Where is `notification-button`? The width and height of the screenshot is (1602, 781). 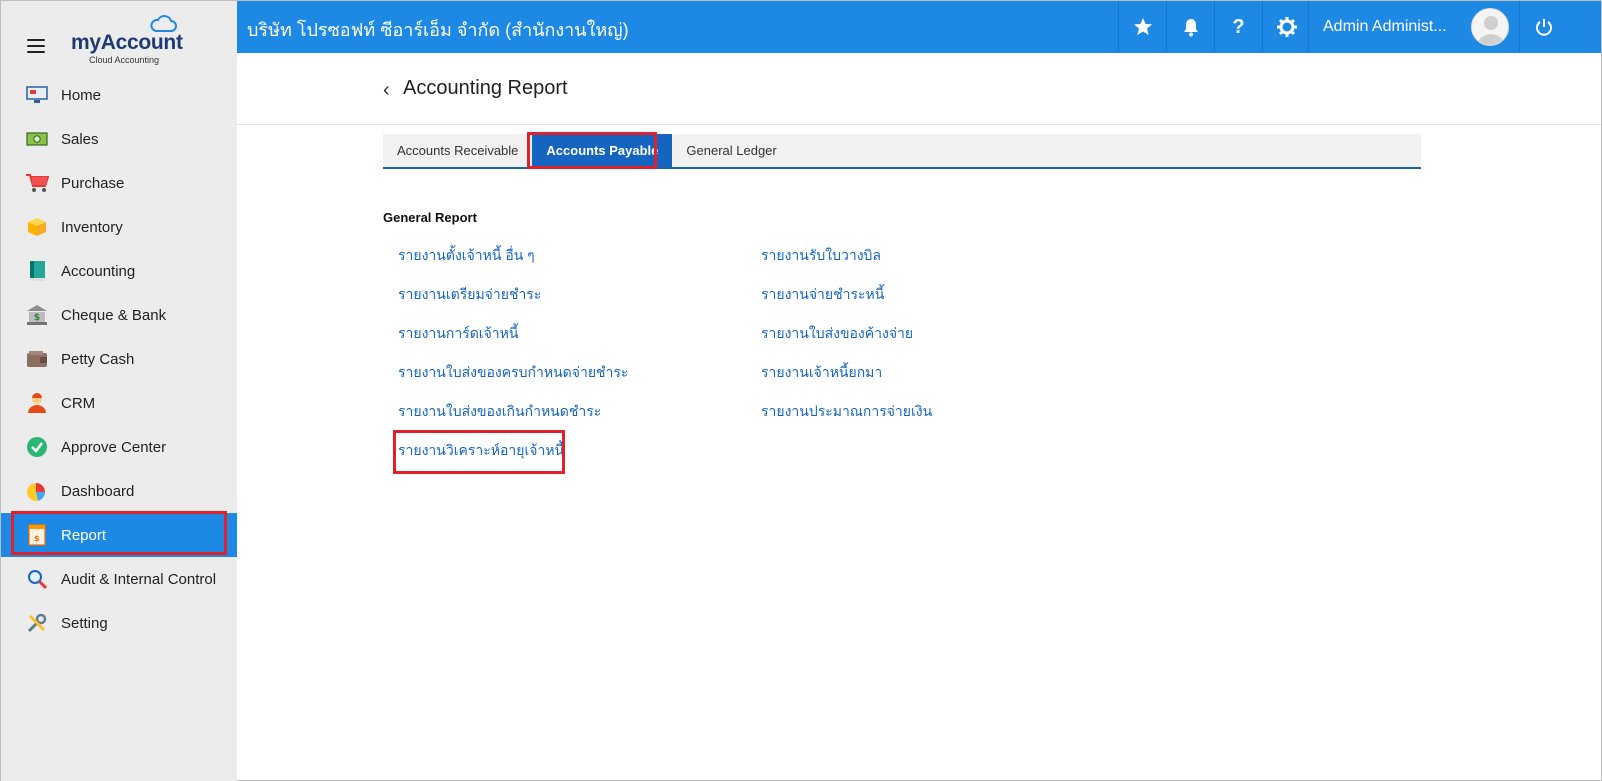
notification-button is located at coordinates (1190, 27).